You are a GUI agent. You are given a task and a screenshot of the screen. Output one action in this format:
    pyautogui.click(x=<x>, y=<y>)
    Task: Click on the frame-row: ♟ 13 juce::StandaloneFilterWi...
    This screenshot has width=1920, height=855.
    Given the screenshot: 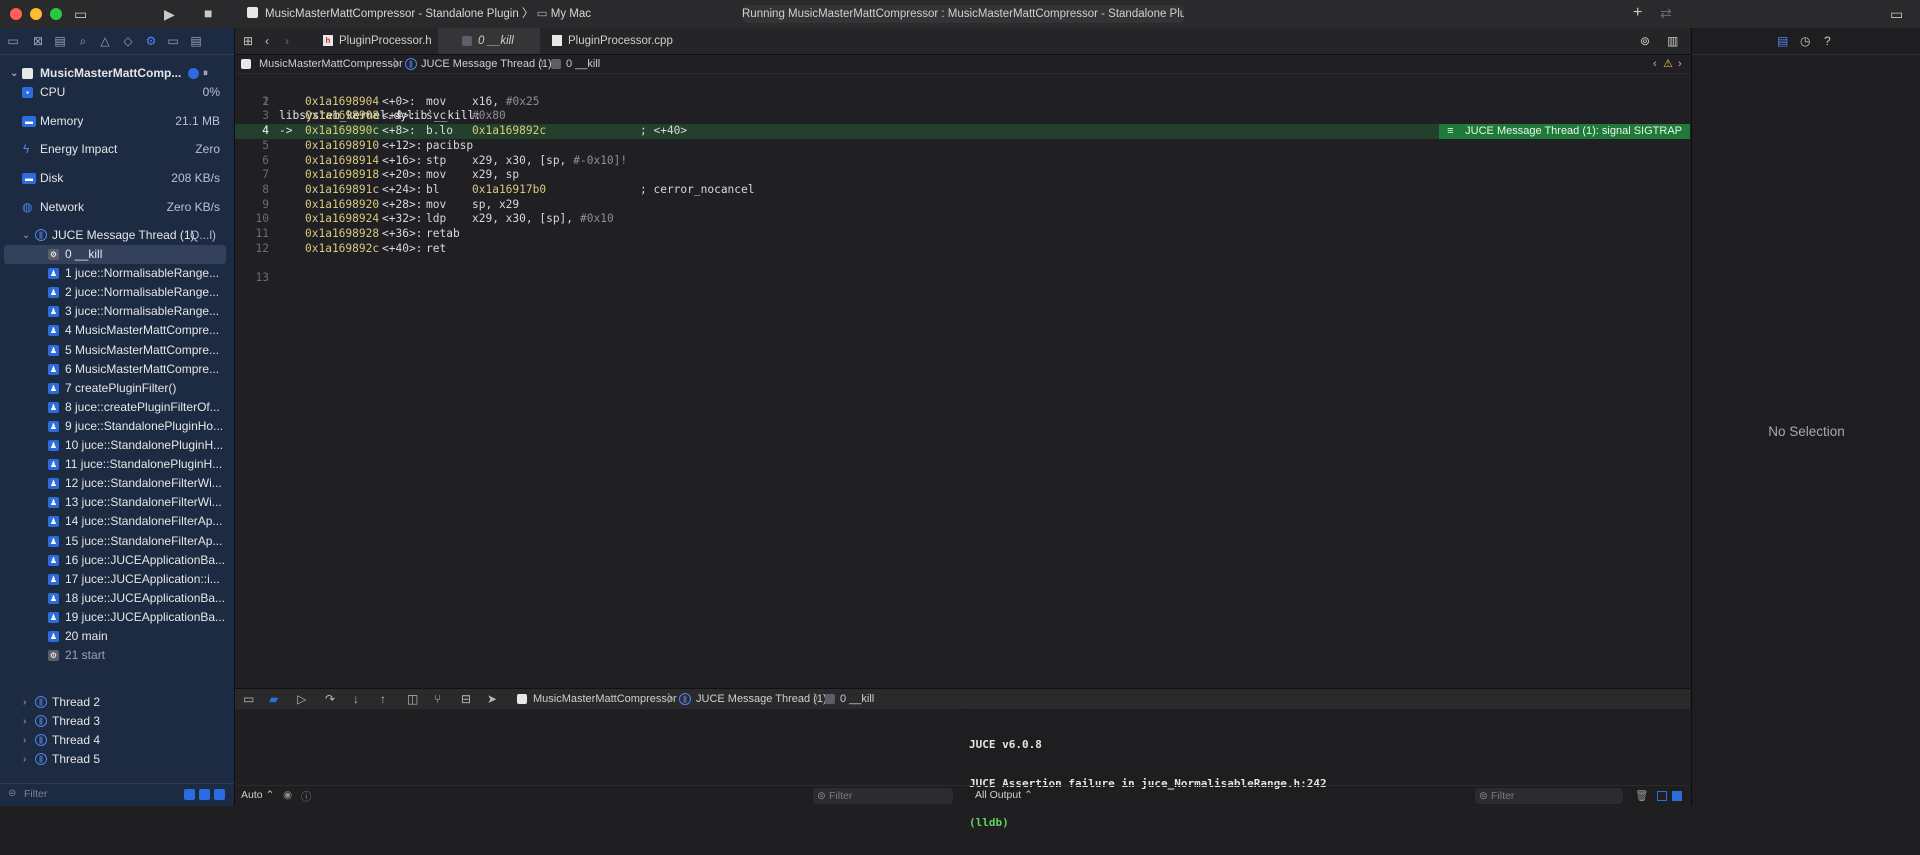 What is the action you would take?
    pyautogui.click(x=117, y=502)
    